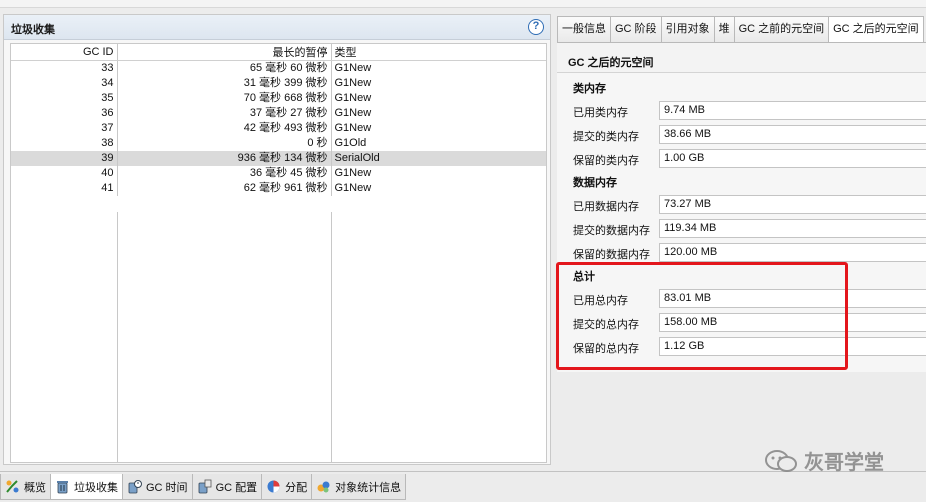 Image resolution: width=926 pixels, height=502 pixels. What do you see at coordinates (224, 188) in the screenshot?
I see `cell-max-pause: 62 毫秒 961 微秒` at bounding box center [224, 188].